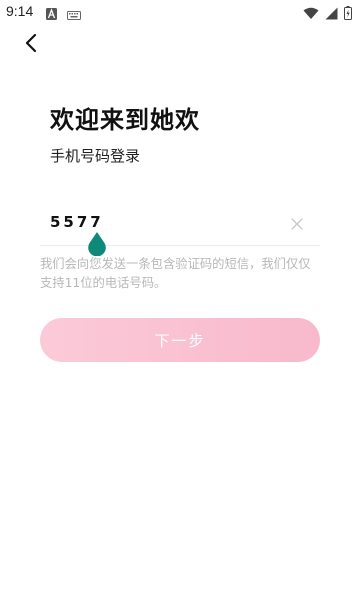  I want to click on chevron-left-icon, so click(31, 43).